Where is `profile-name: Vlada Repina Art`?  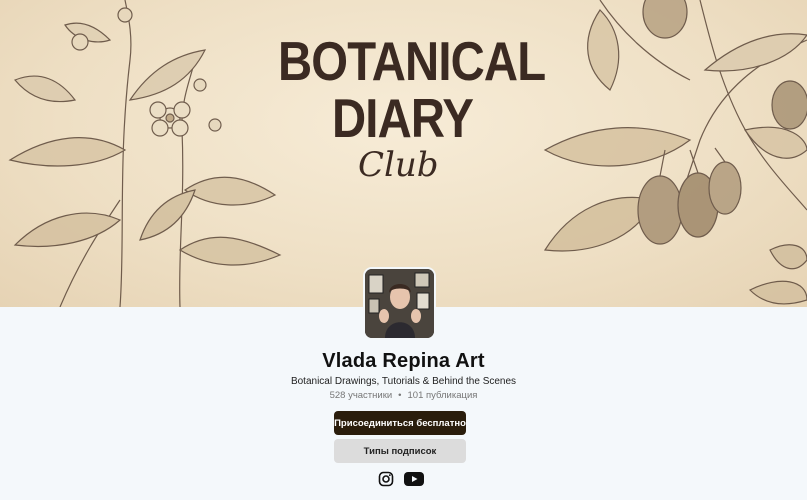
profile-name: Vlada Repina Art is located at coordinates (403, 361).